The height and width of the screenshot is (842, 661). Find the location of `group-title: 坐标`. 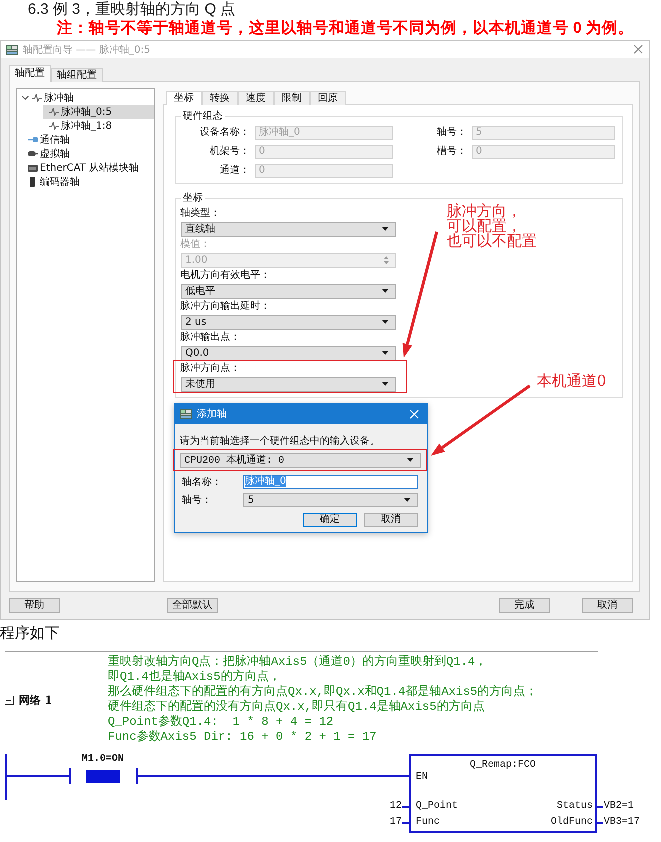

group-title: 坐标 is located at coordinates (193, 198).